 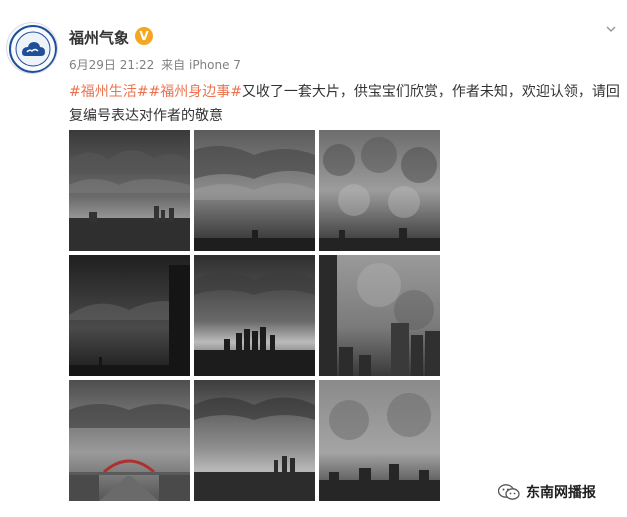 I want to click on watermark: 东南网播报, so click(x=547, y=492).